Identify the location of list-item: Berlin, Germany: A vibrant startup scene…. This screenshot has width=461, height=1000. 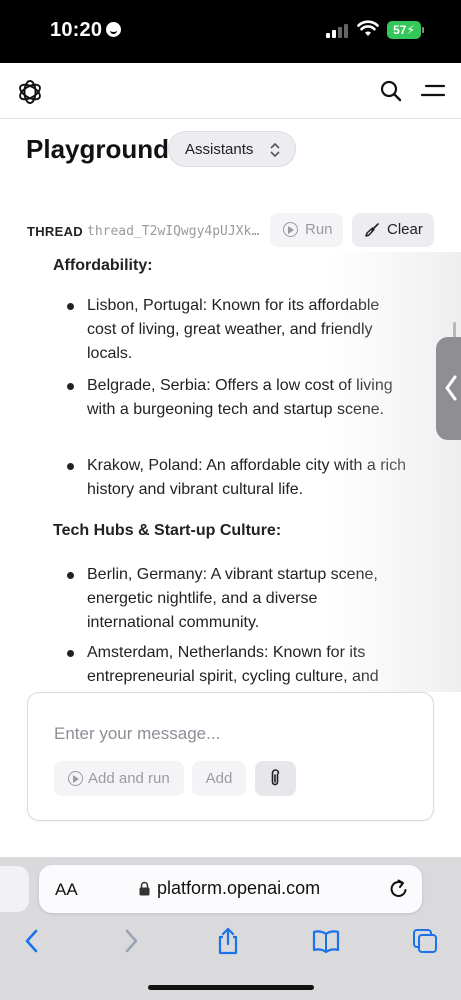
(230, 599).